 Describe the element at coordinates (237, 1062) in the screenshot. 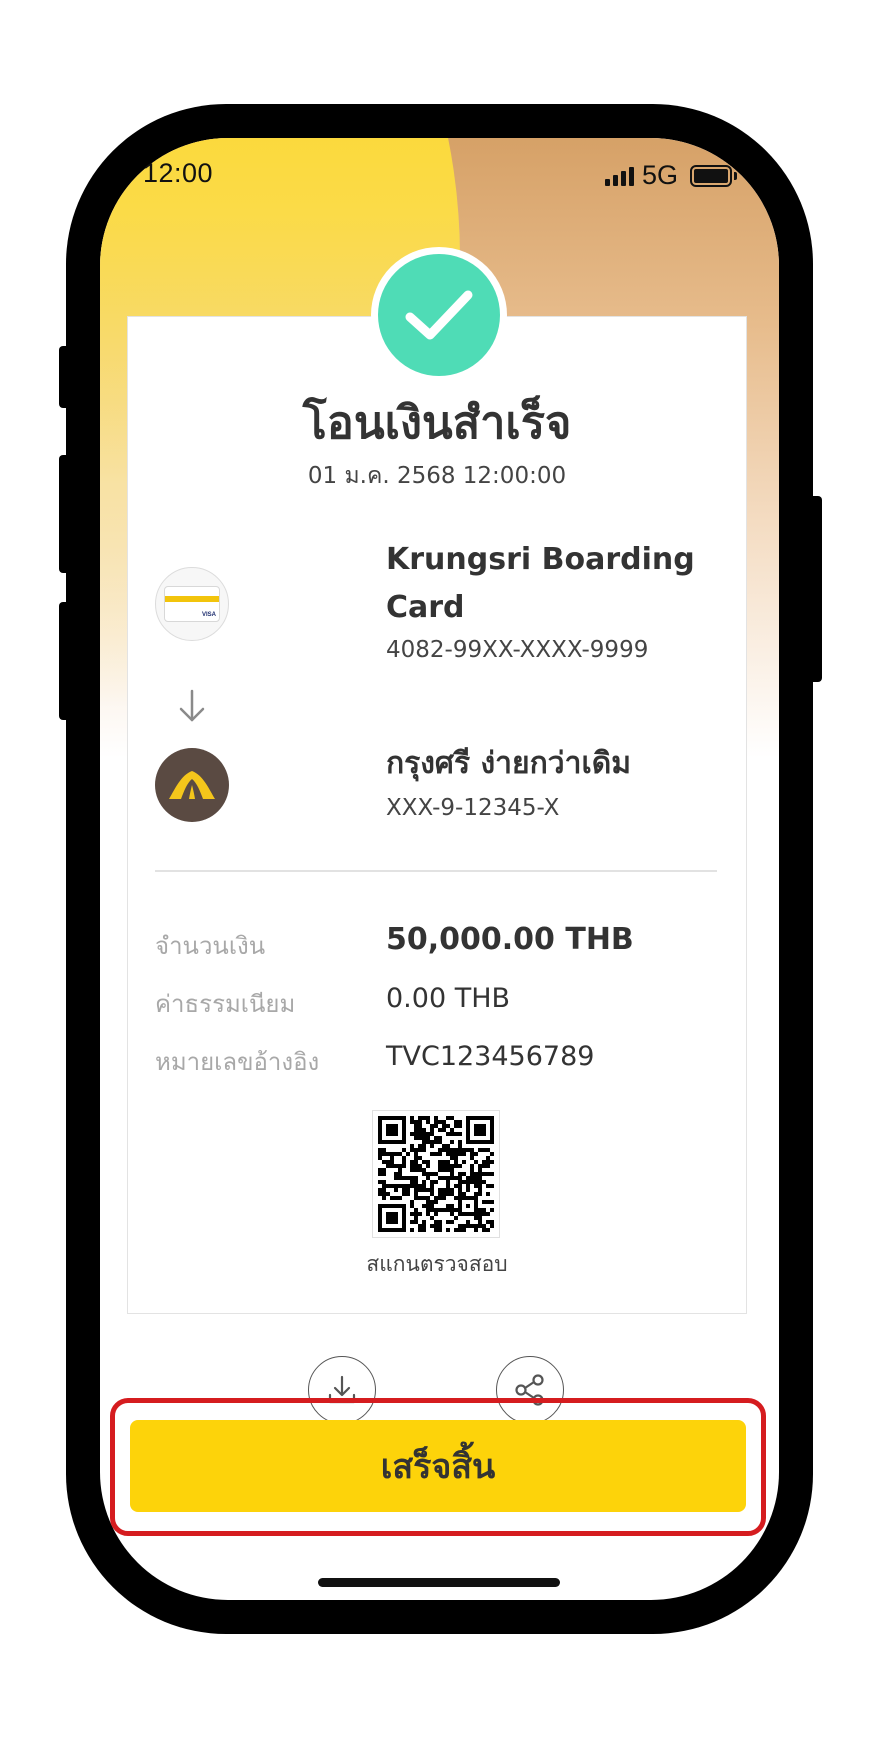

I see `reference-label: หมายเลขอ้างอิง` at that location.